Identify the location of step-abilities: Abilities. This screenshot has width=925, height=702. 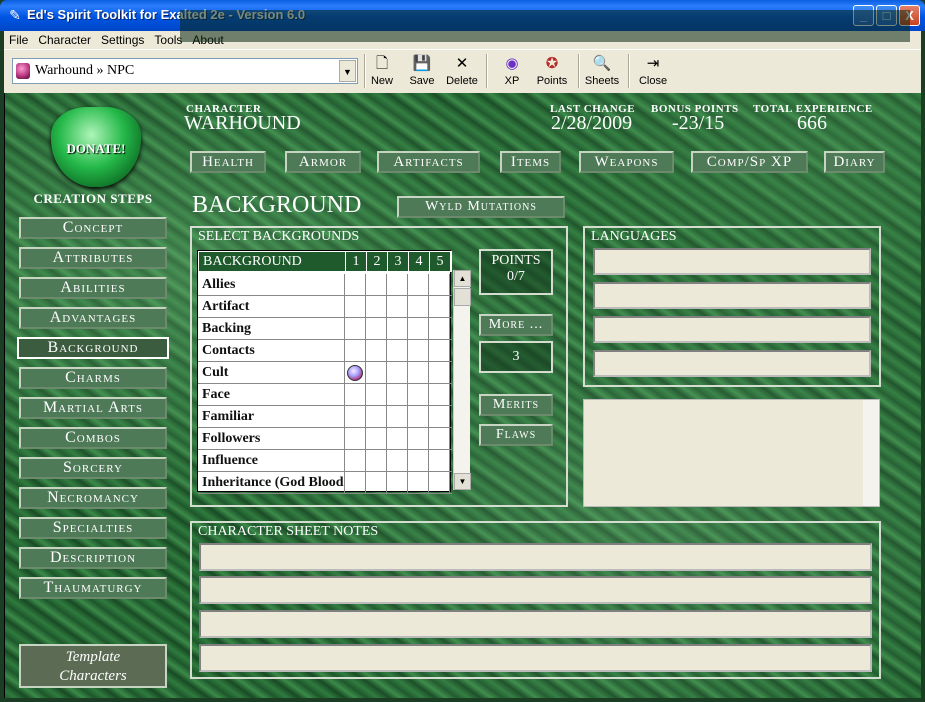
(93, 288).